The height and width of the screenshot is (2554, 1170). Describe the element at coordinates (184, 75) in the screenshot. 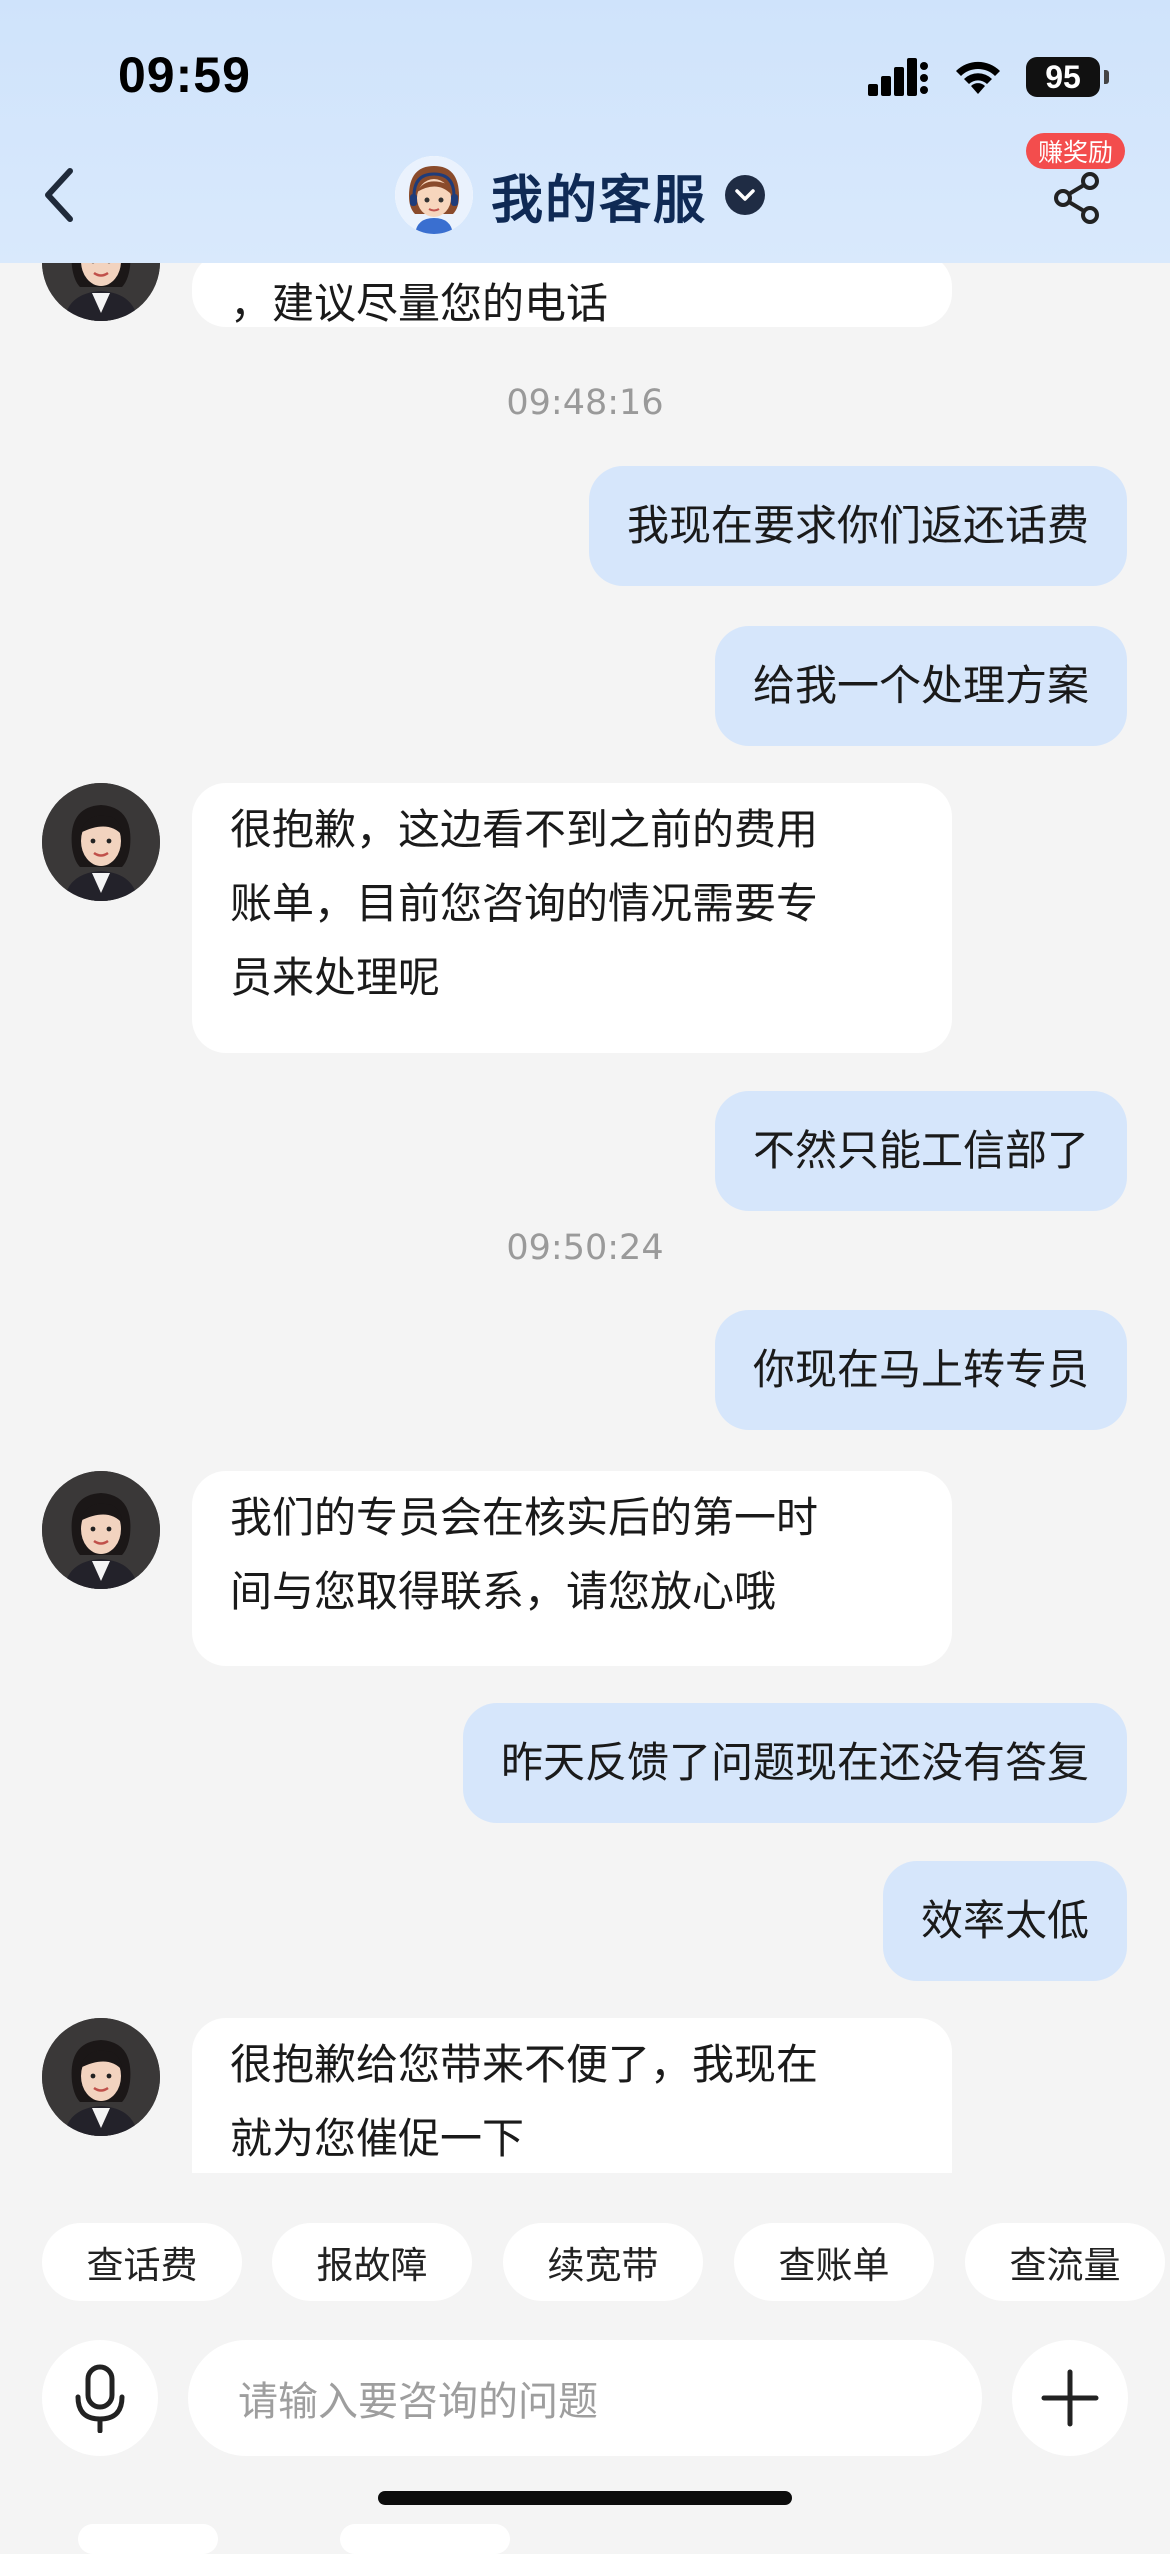

I see `status-time: 09:59` at that location.